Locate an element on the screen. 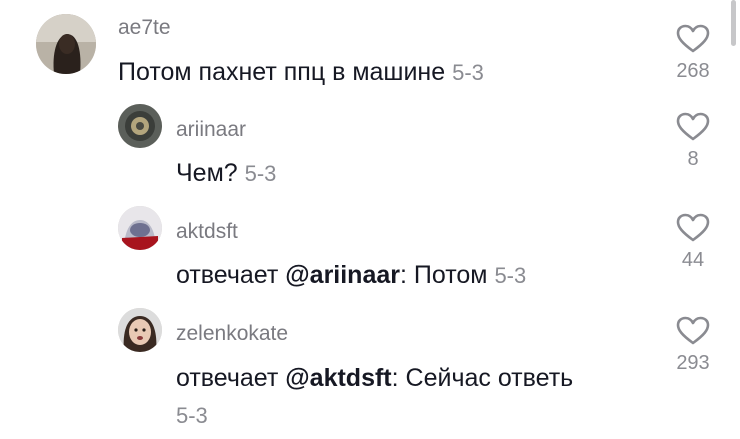  comment-body: Потом пахнет ппц в машине is located at coordinates (282, 72).